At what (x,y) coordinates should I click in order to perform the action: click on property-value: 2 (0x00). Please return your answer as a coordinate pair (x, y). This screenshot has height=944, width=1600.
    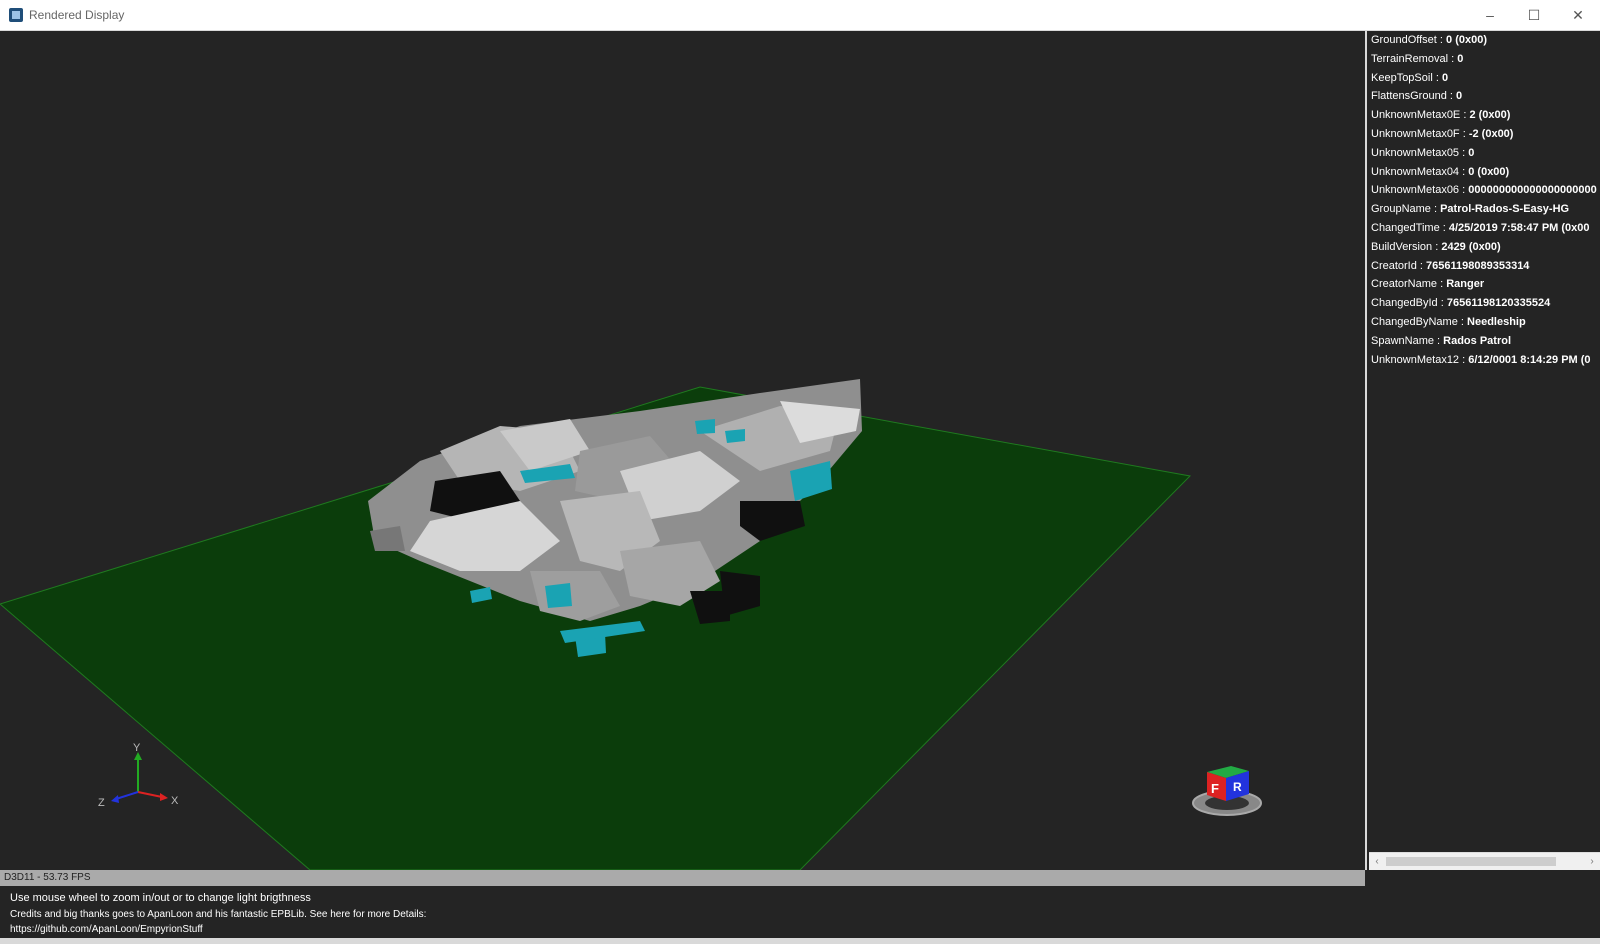
    Looking at the image, I should click on (1490, 115).